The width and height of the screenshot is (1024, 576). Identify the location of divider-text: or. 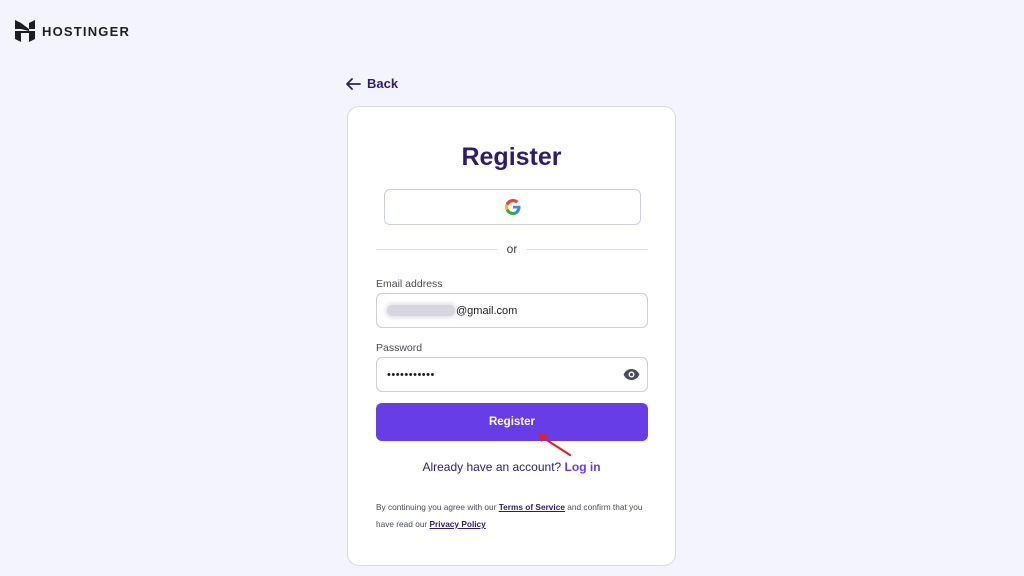
(512, 249).